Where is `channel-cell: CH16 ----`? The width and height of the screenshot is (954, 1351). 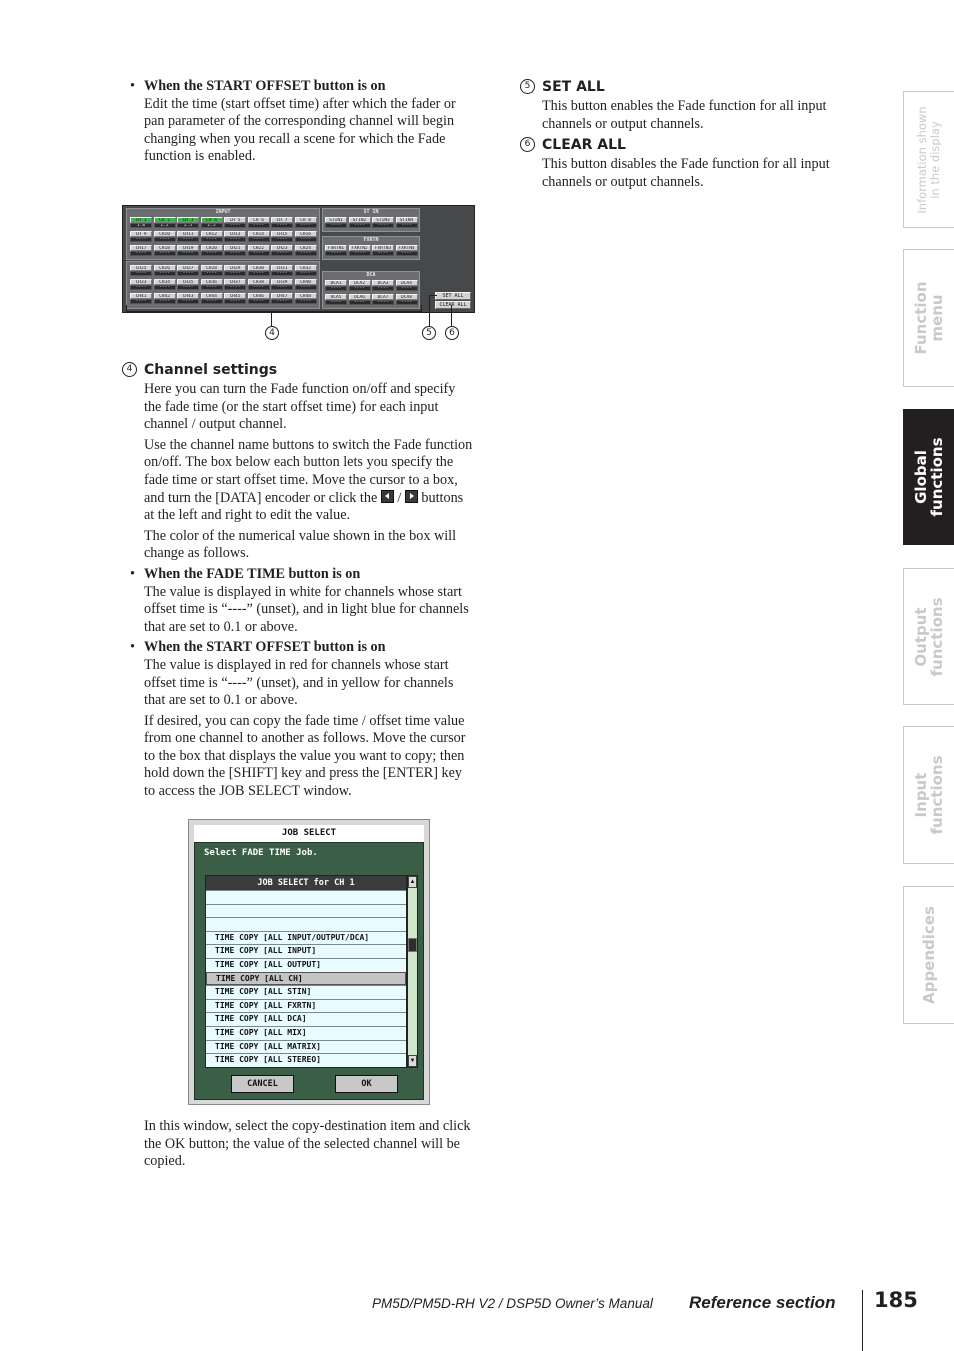
channel-cell: CH16 ---- is located at coordinates (305, 237).